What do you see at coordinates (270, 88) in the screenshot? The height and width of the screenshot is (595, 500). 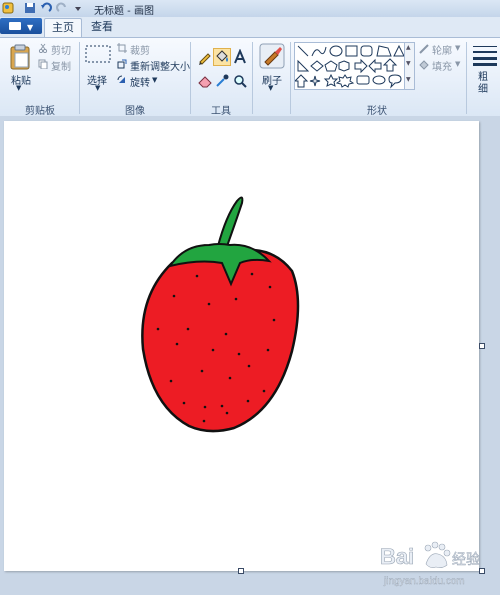 I see `brushes-dropdown-icon: ▼` at bounding box center [270, 88].